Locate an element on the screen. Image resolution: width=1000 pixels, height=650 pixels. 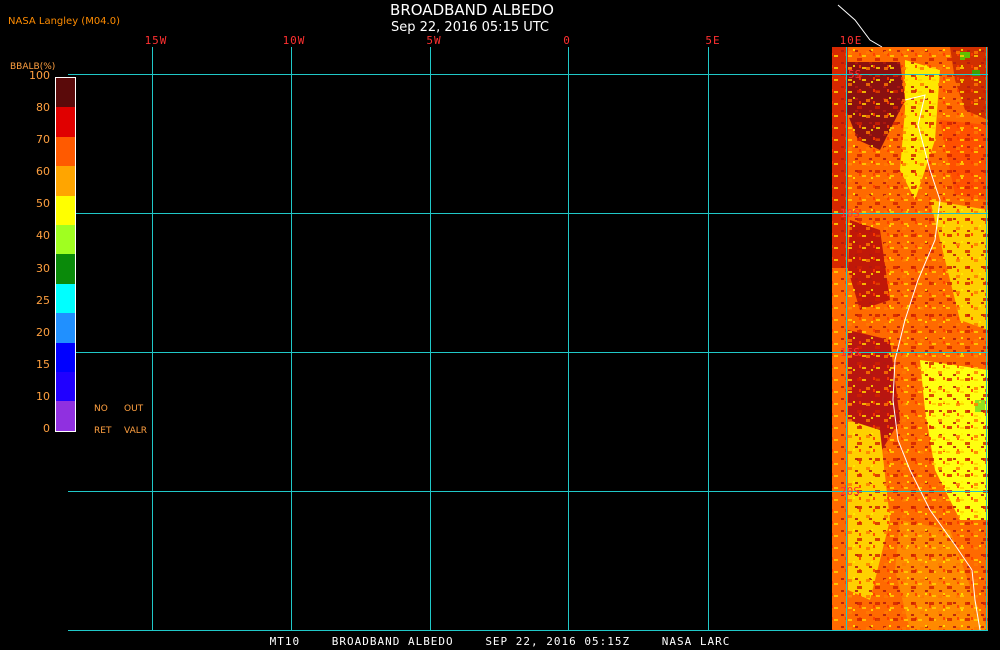
colorbar-tick: 80 is located at coordinates (43, 108).